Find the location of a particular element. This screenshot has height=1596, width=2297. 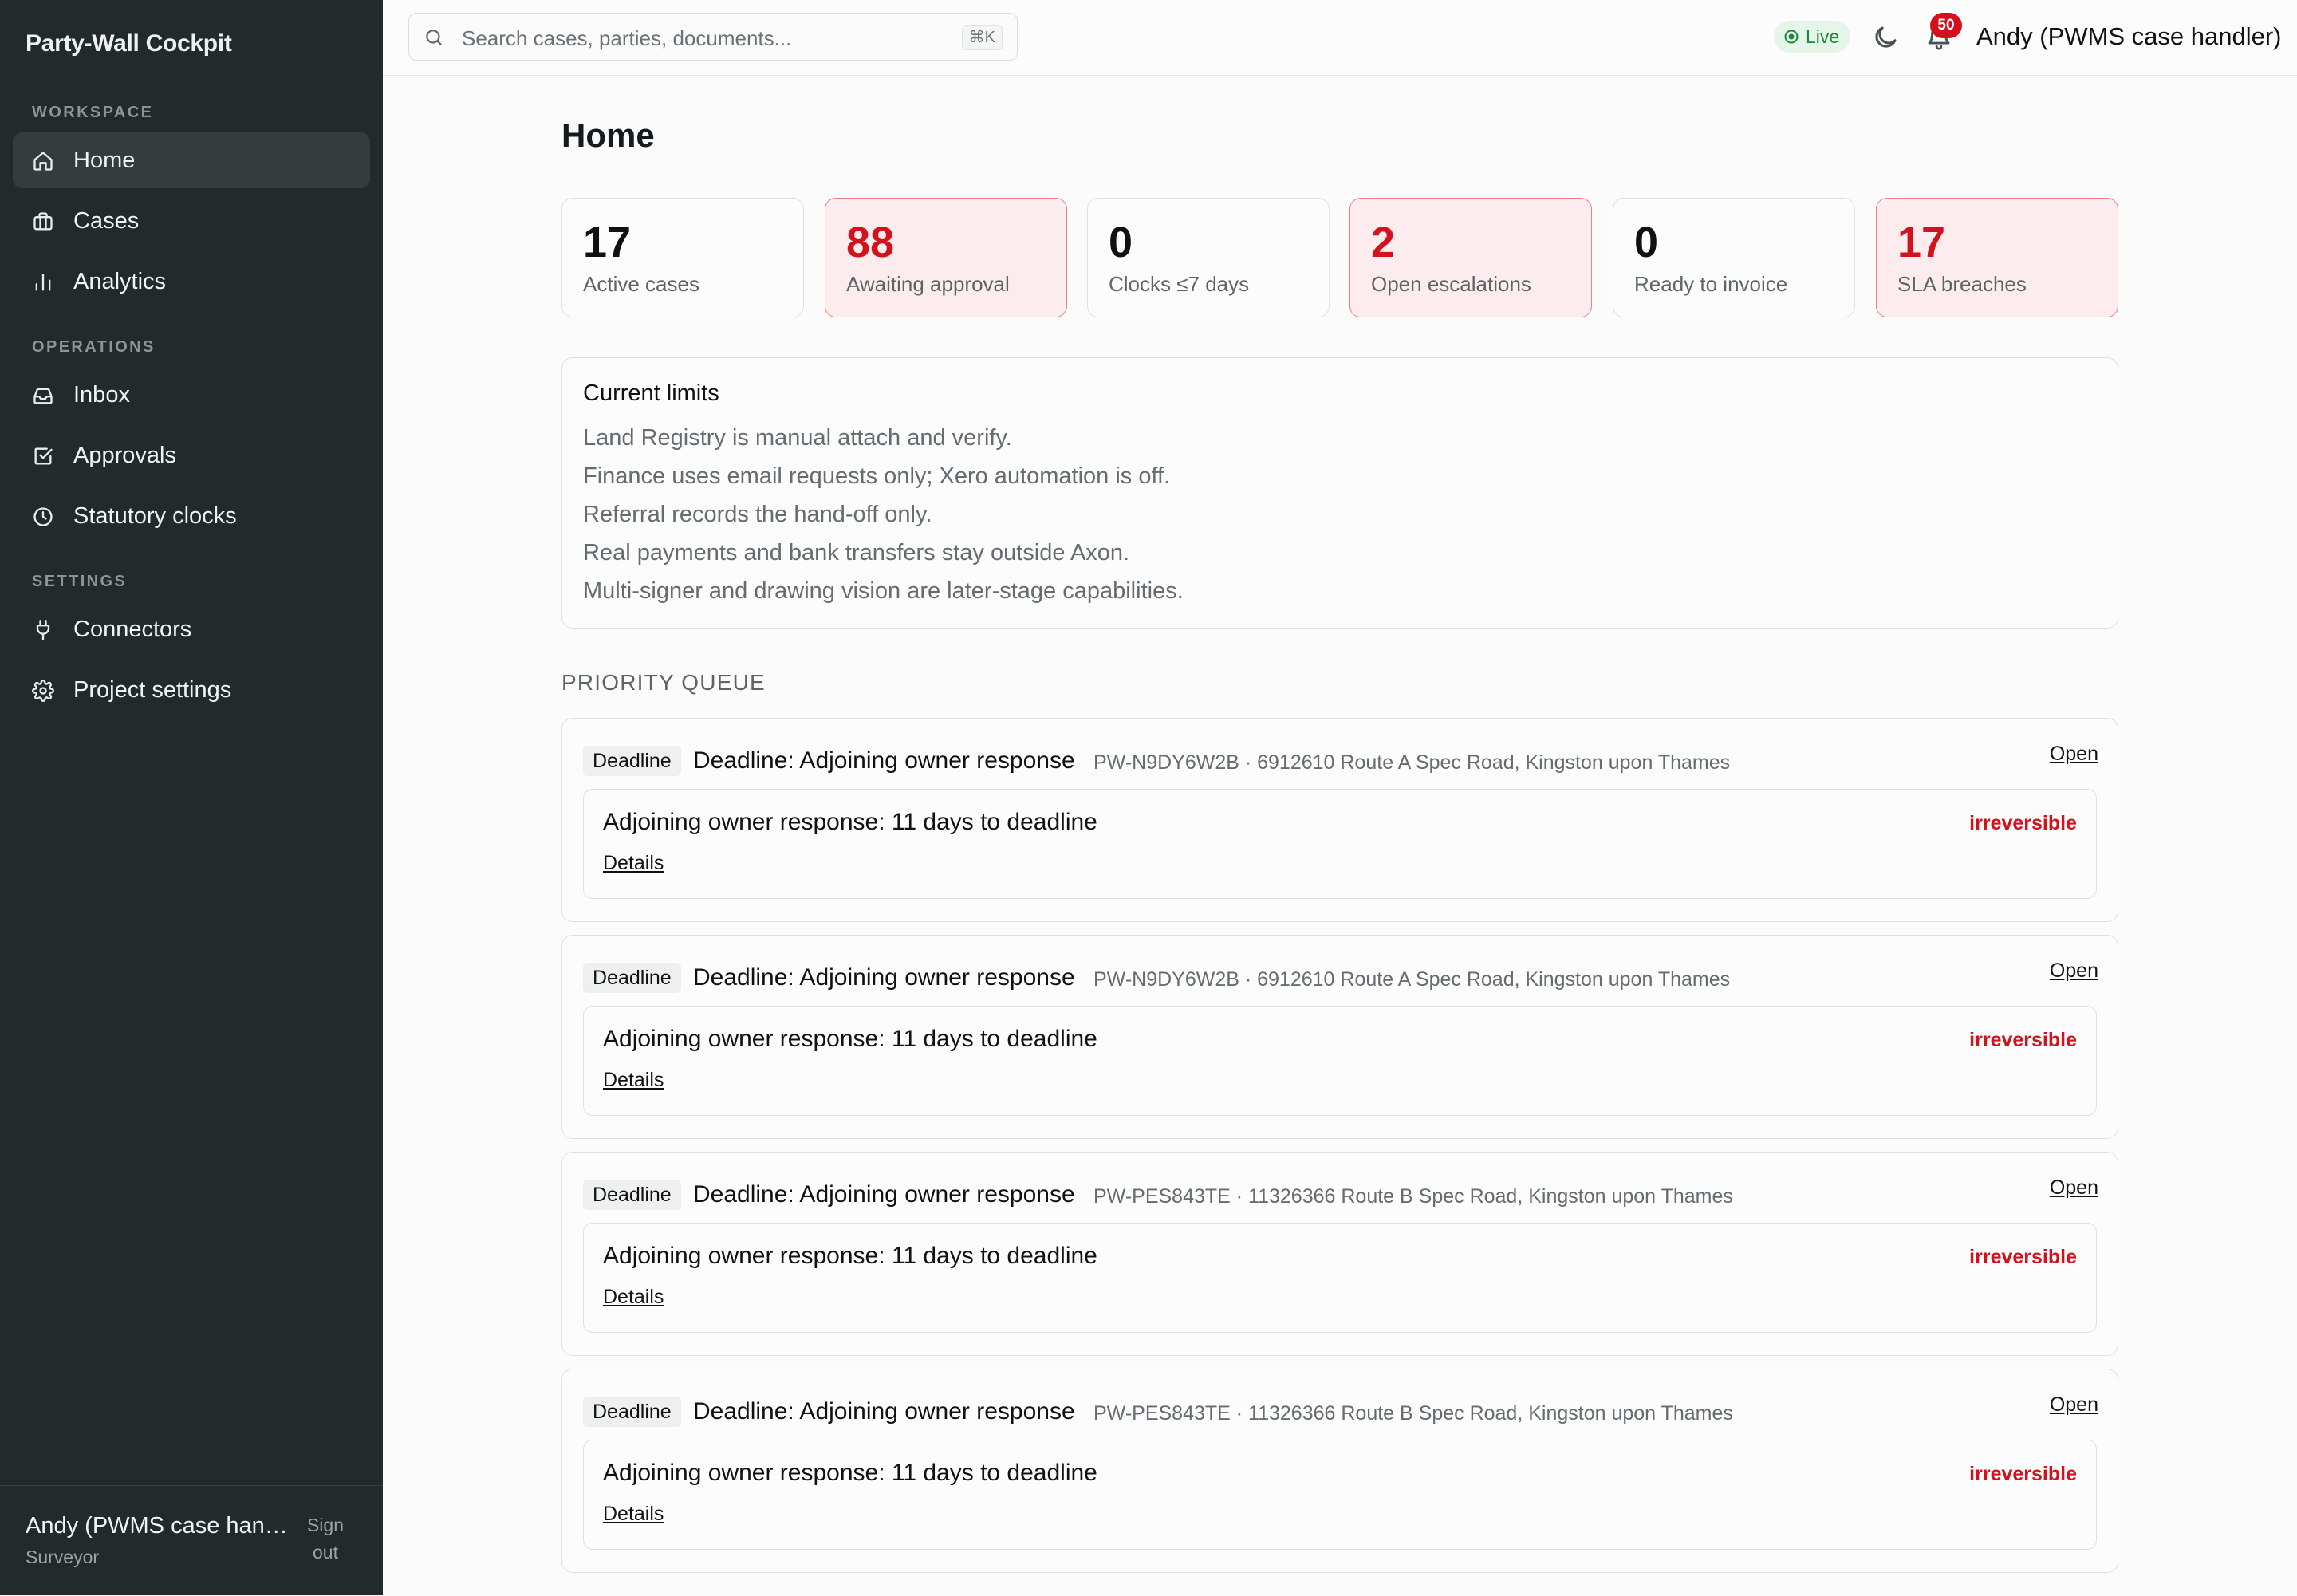

notifications-button: 50 is located at coordinates (1944, 33).